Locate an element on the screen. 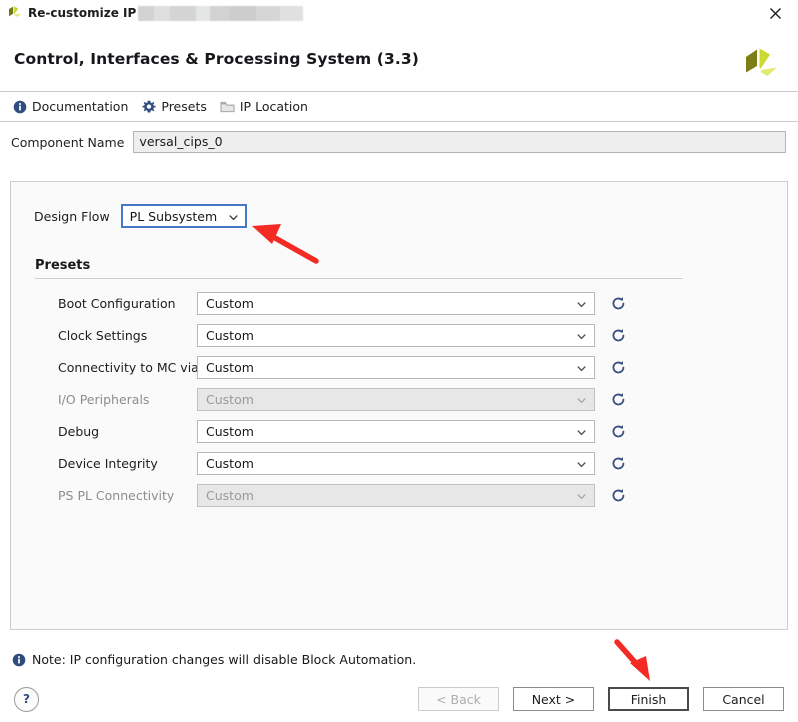  back-button: < Back is located at coordinates (458, 699).